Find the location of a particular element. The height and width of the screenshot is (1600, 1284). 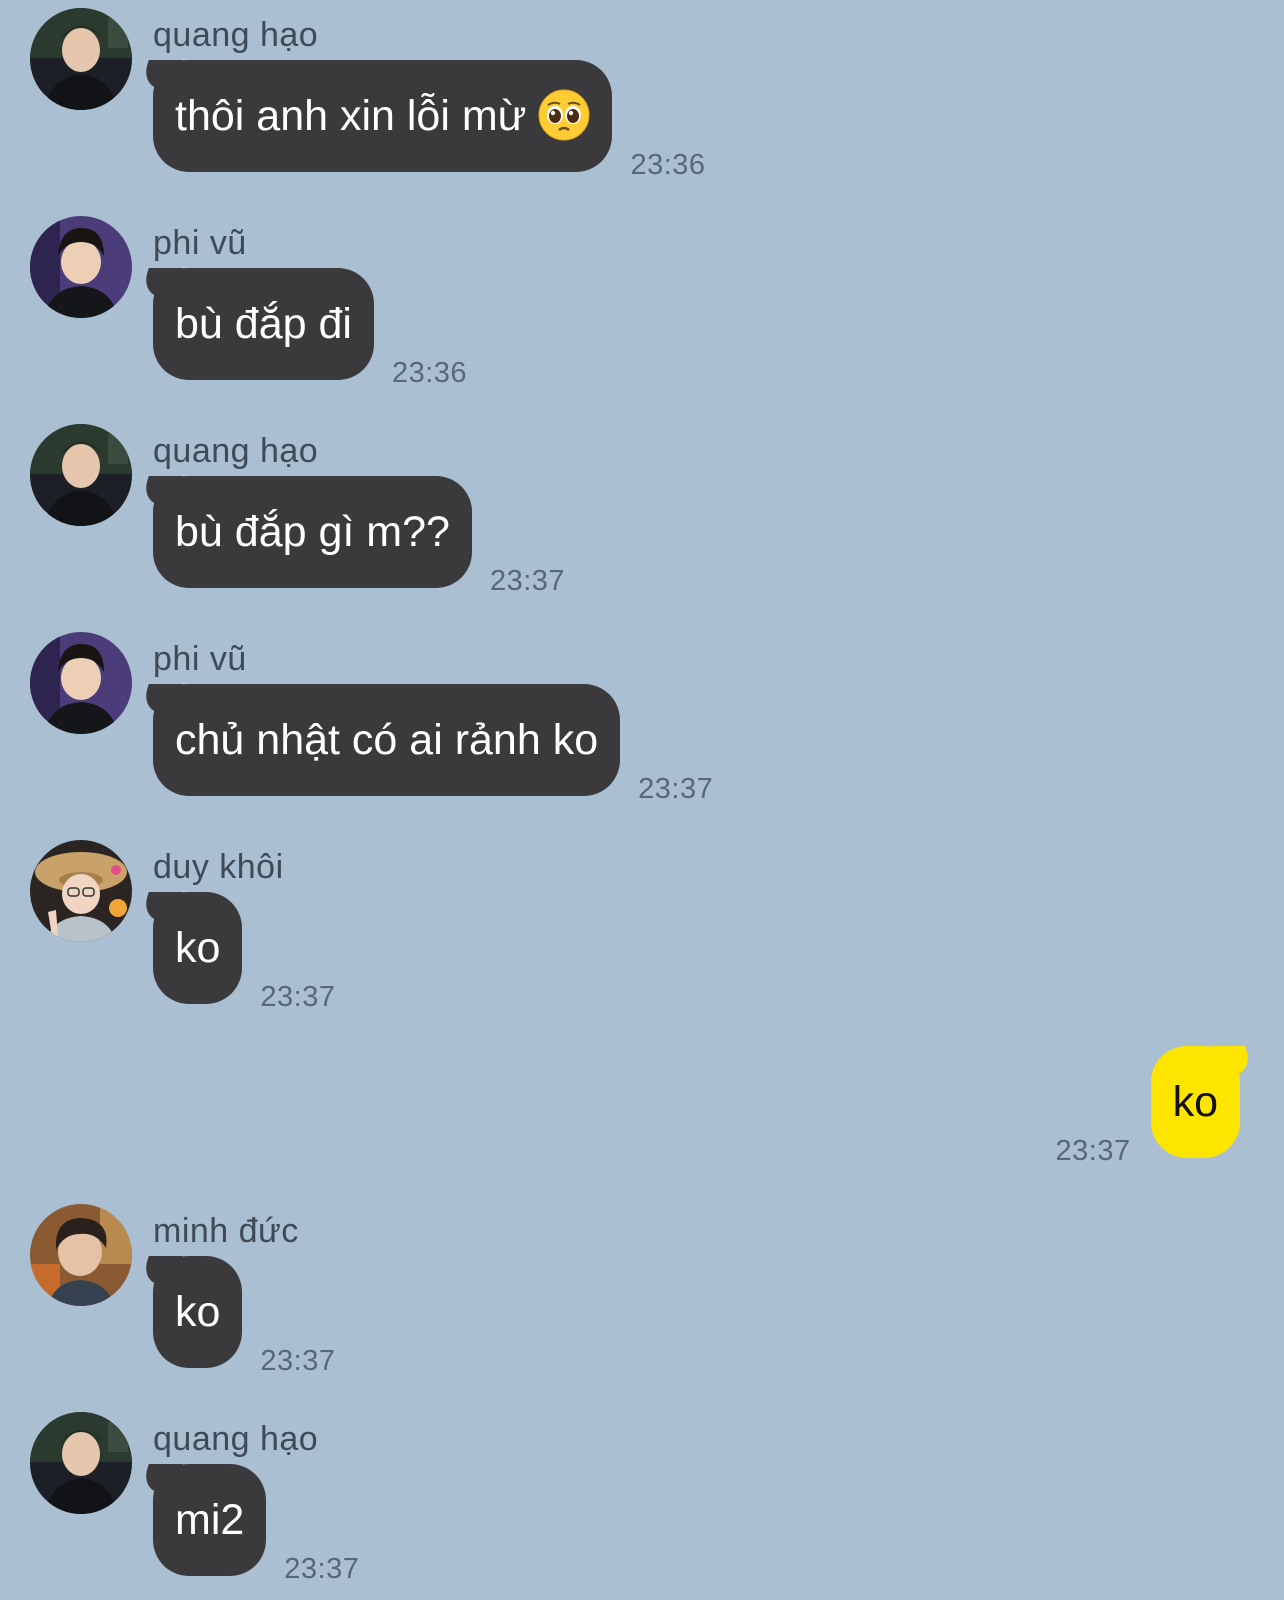

sender-name: minh đức is located at coordinates (226, 1231).